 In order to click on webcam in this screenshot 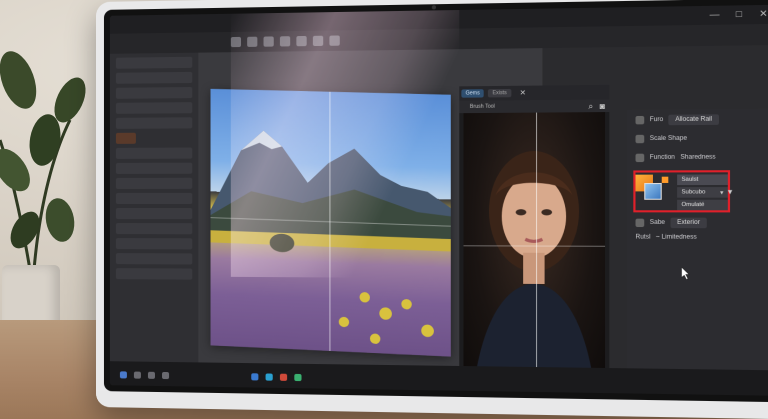, I will do `click(434, 7)`.